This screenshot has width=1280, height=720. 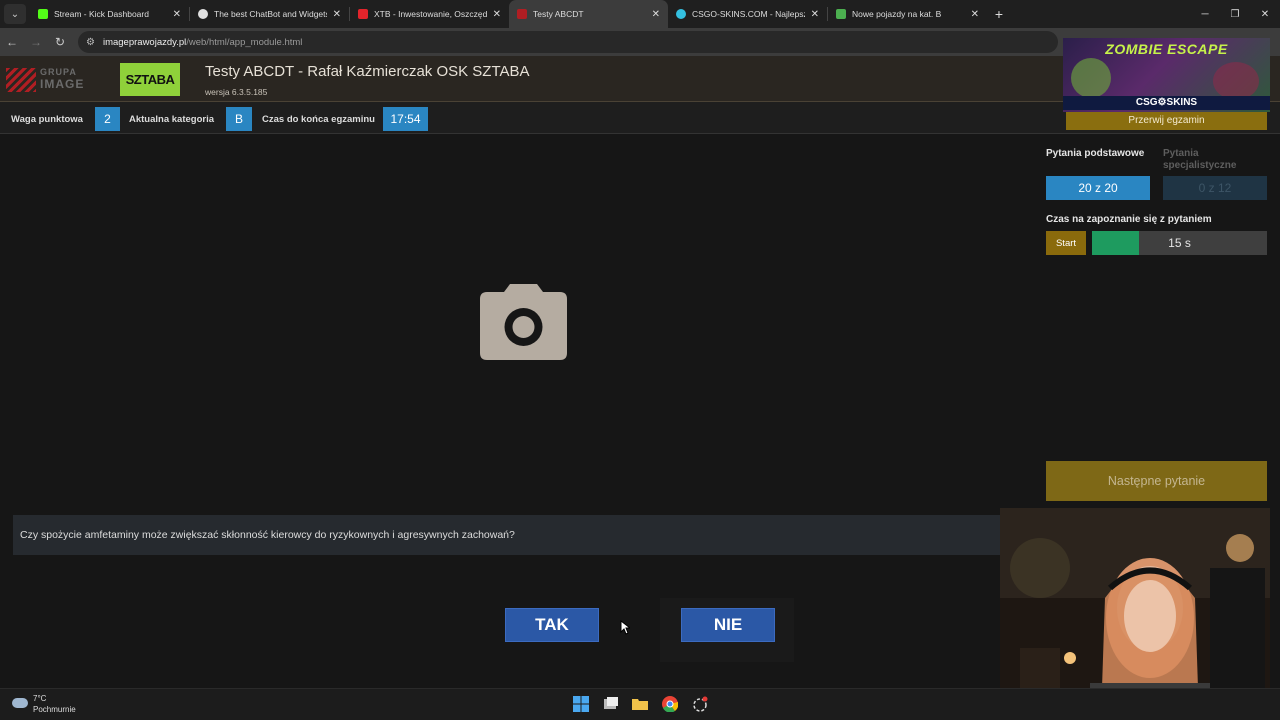 I want to click on app-tray-icon, so click(x=700, y=704).